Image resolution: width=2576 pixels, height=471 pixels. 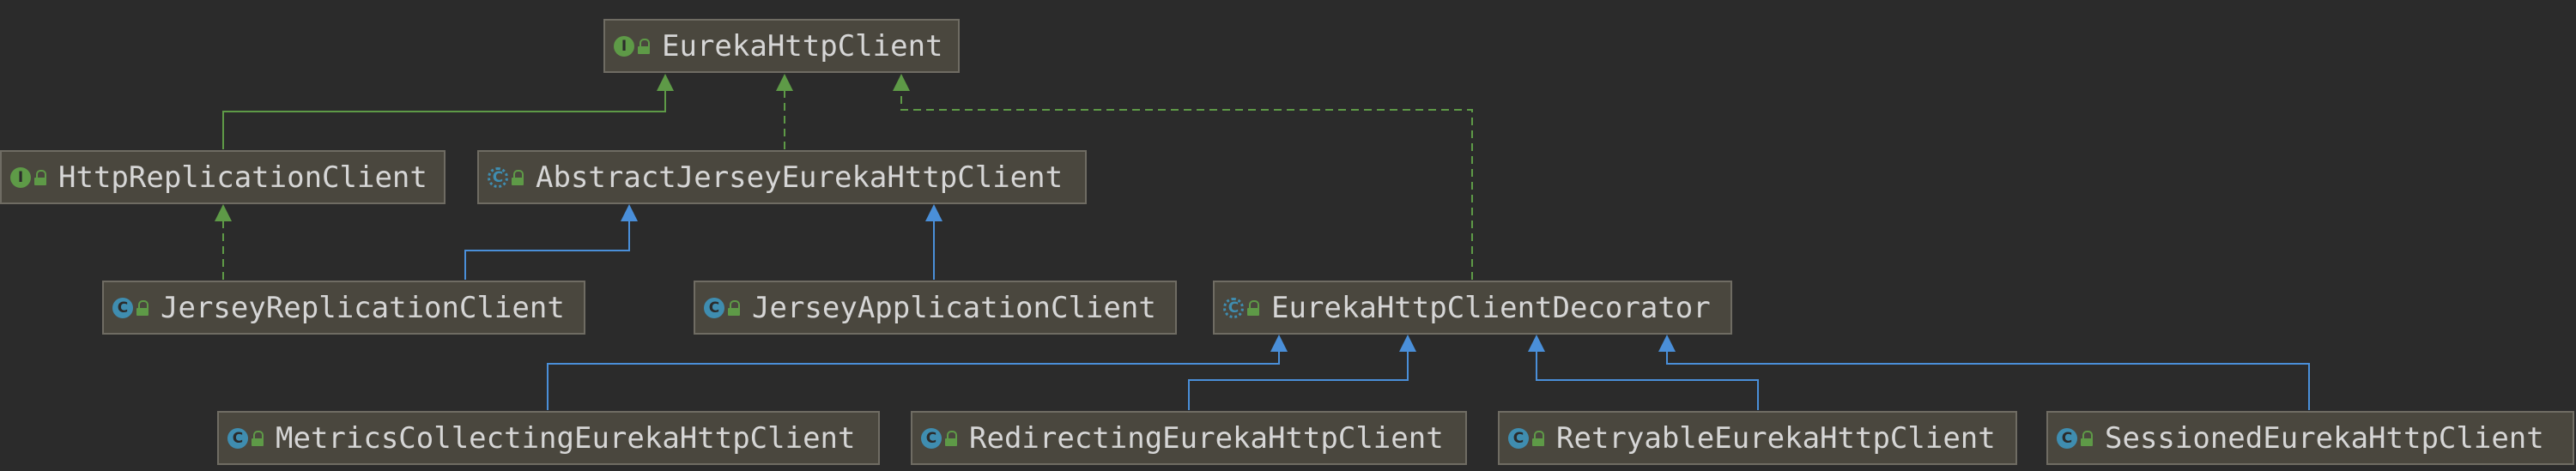 I want to click on node-metrics-collecting-eureka-http-client: C MetricsCollectingEurekaHttpClient, so click(x=548, y=438).